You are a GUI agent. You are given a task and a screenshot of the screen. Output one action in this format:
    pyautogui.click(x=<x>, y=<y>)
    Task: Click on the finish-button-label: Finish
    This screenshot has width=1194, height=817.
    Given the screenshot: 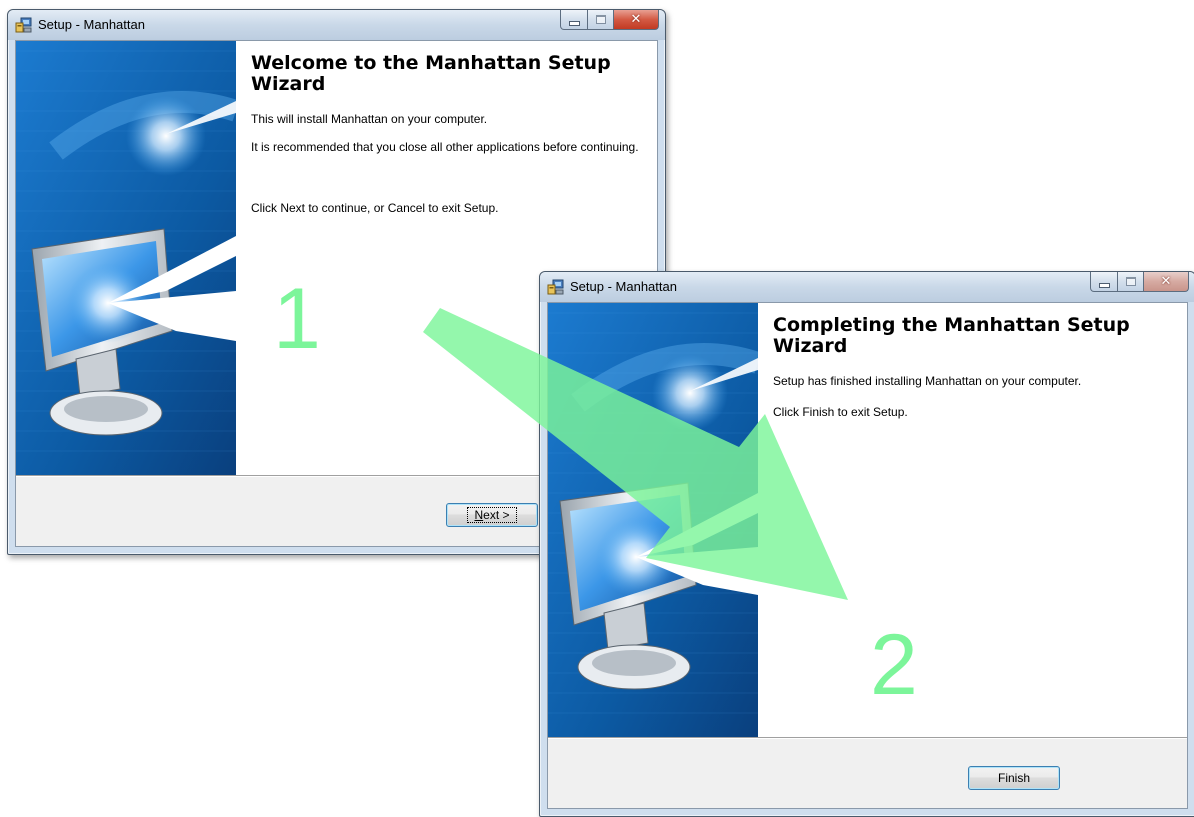 What is the action you would take?
    pyautogui.click(x=1013, y=778)
    